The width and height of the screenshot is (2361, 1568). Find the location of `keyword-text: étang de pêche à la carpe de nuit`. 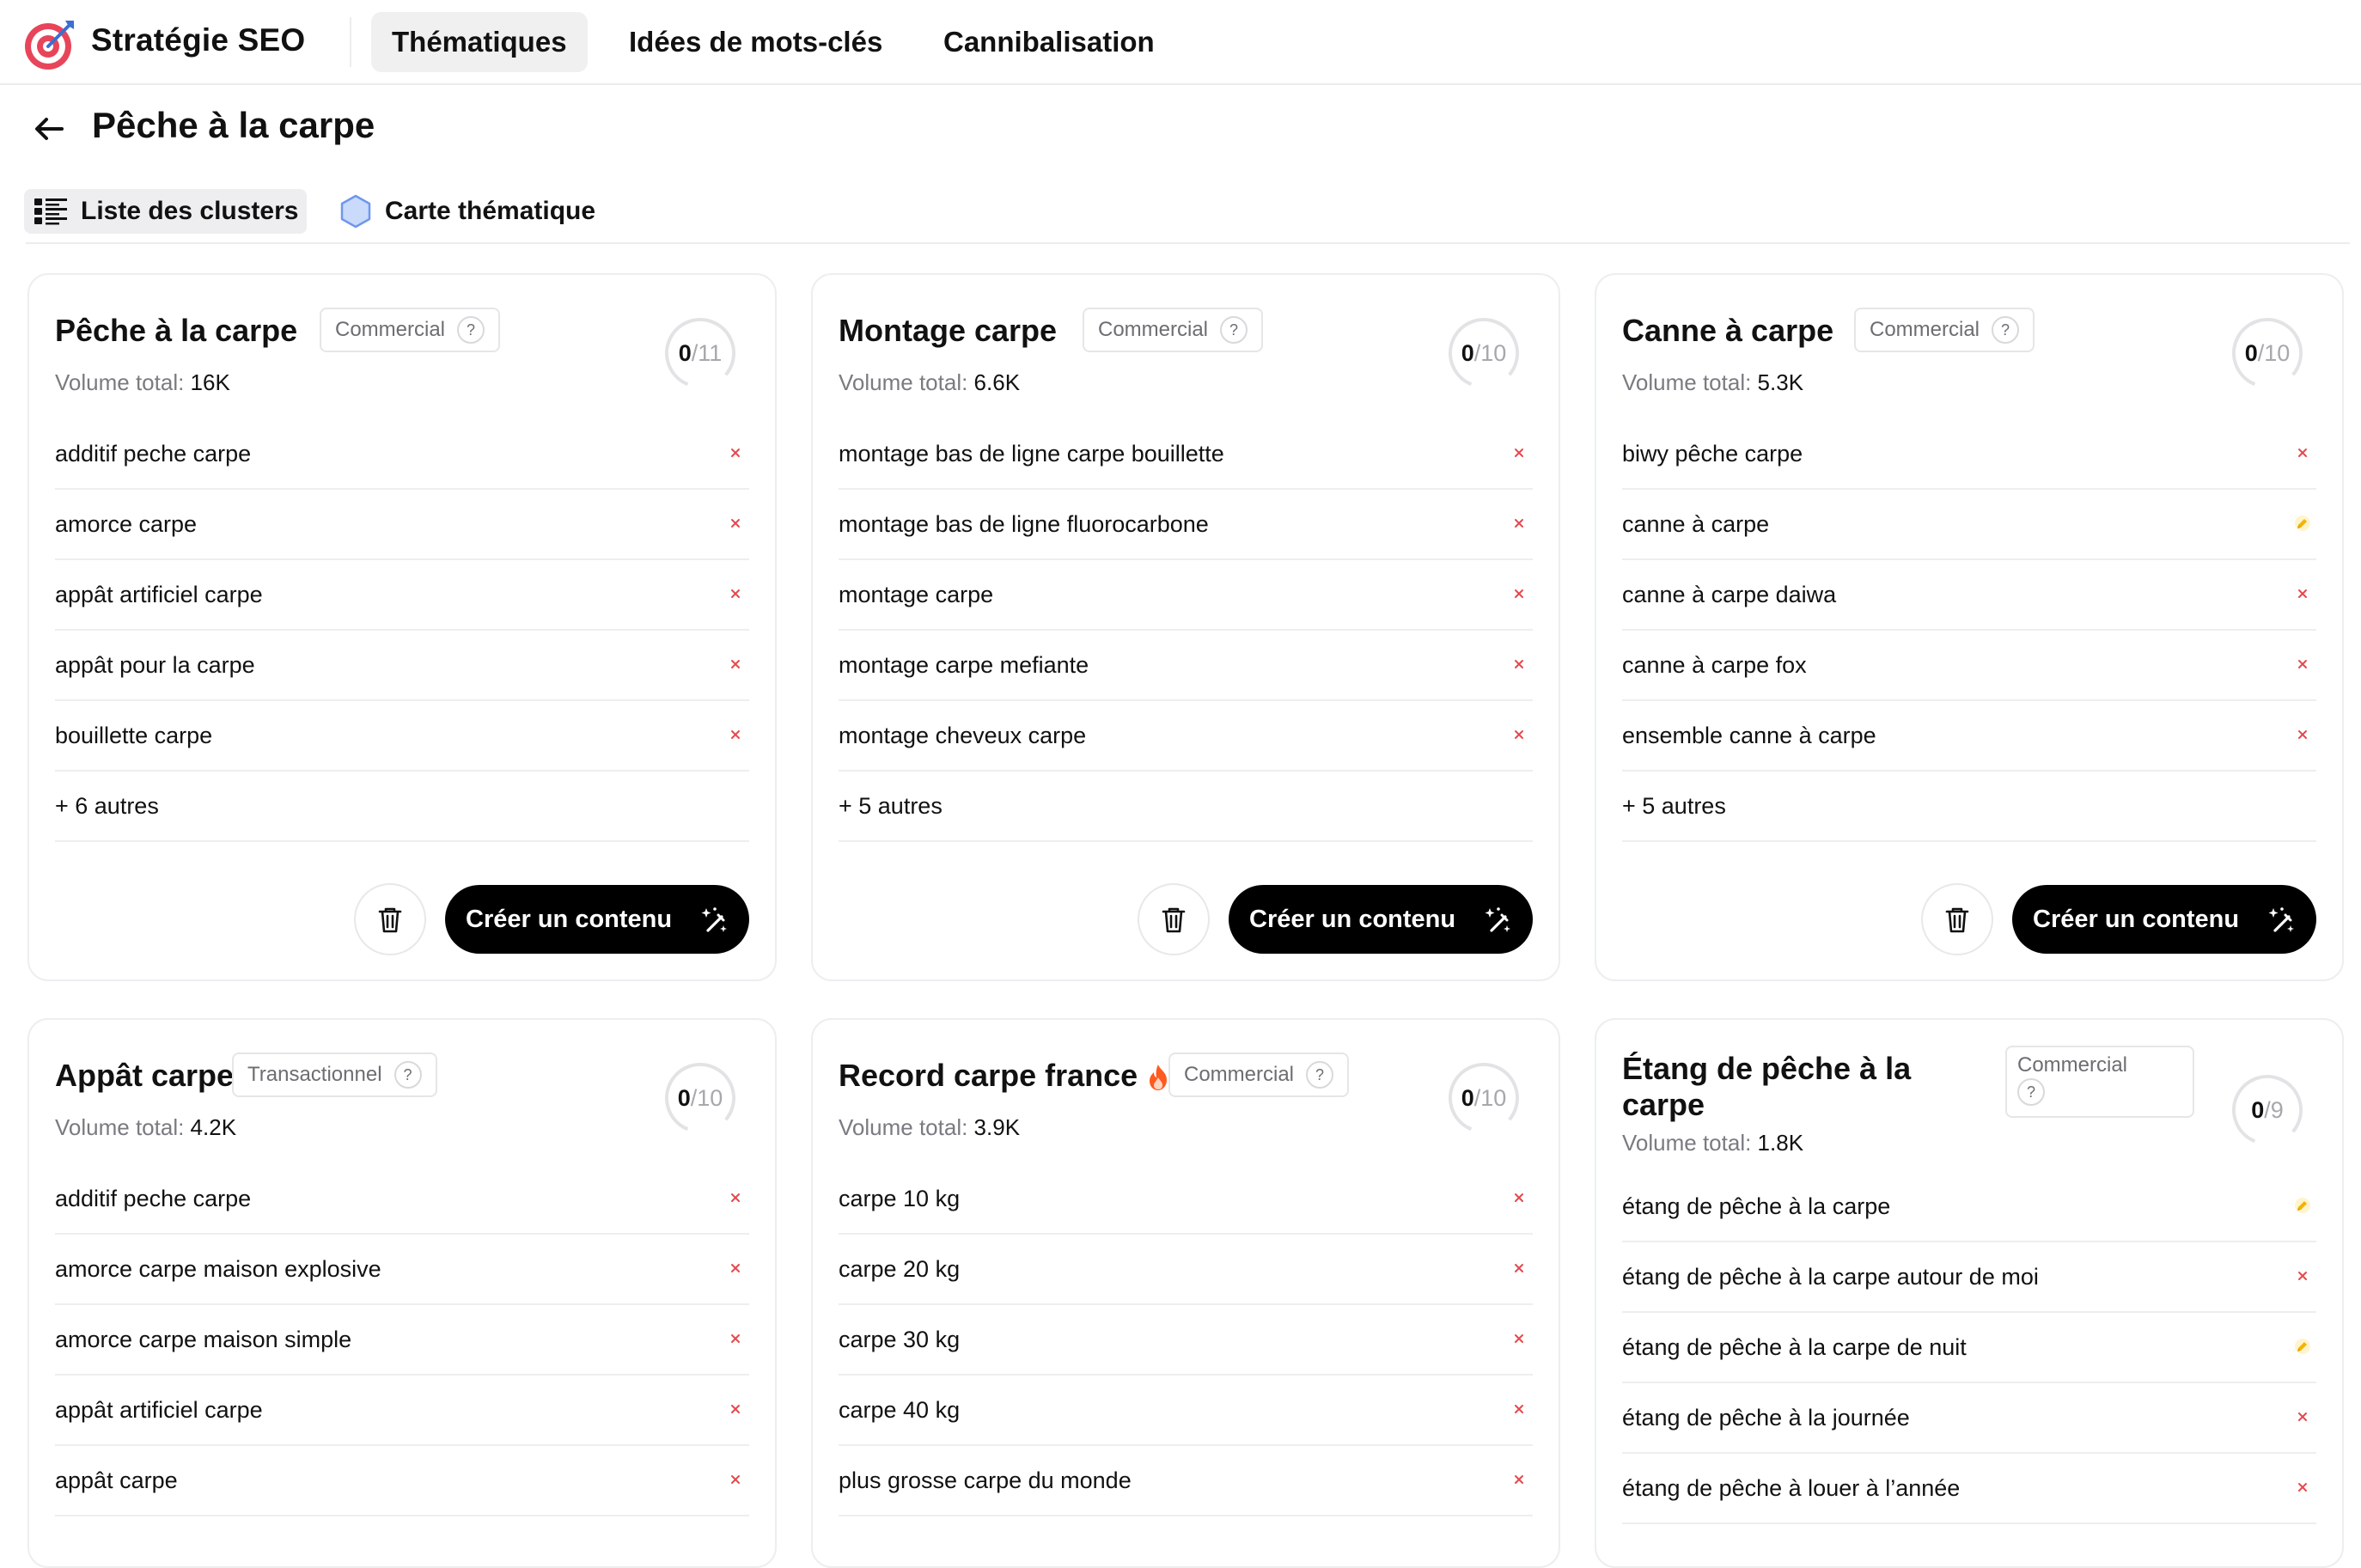

keyword-text: étang de pêche à la carpe de nuit is located at coordinates (1795, 1347).